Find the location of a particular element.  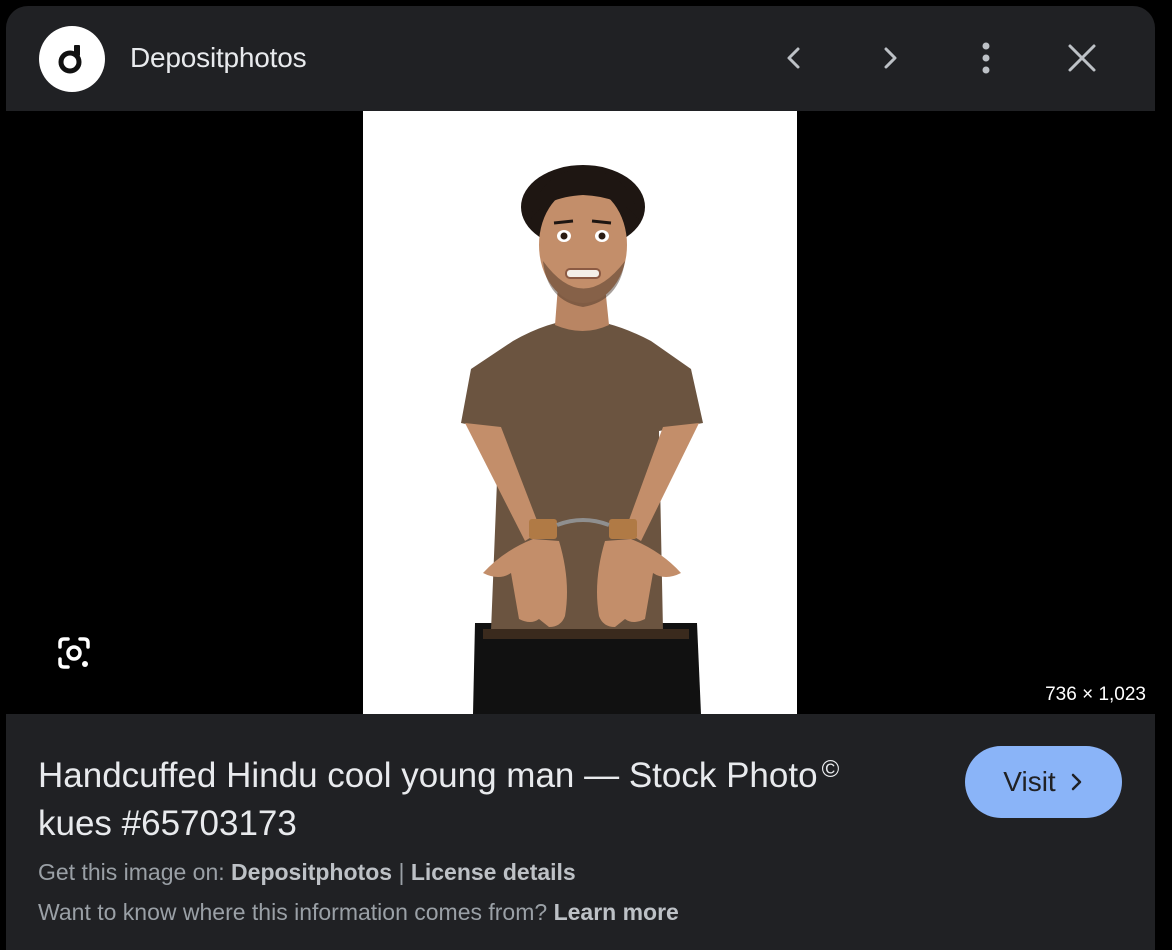

get-image-source-link: Depositphotos is located at coordinates (311, 872).